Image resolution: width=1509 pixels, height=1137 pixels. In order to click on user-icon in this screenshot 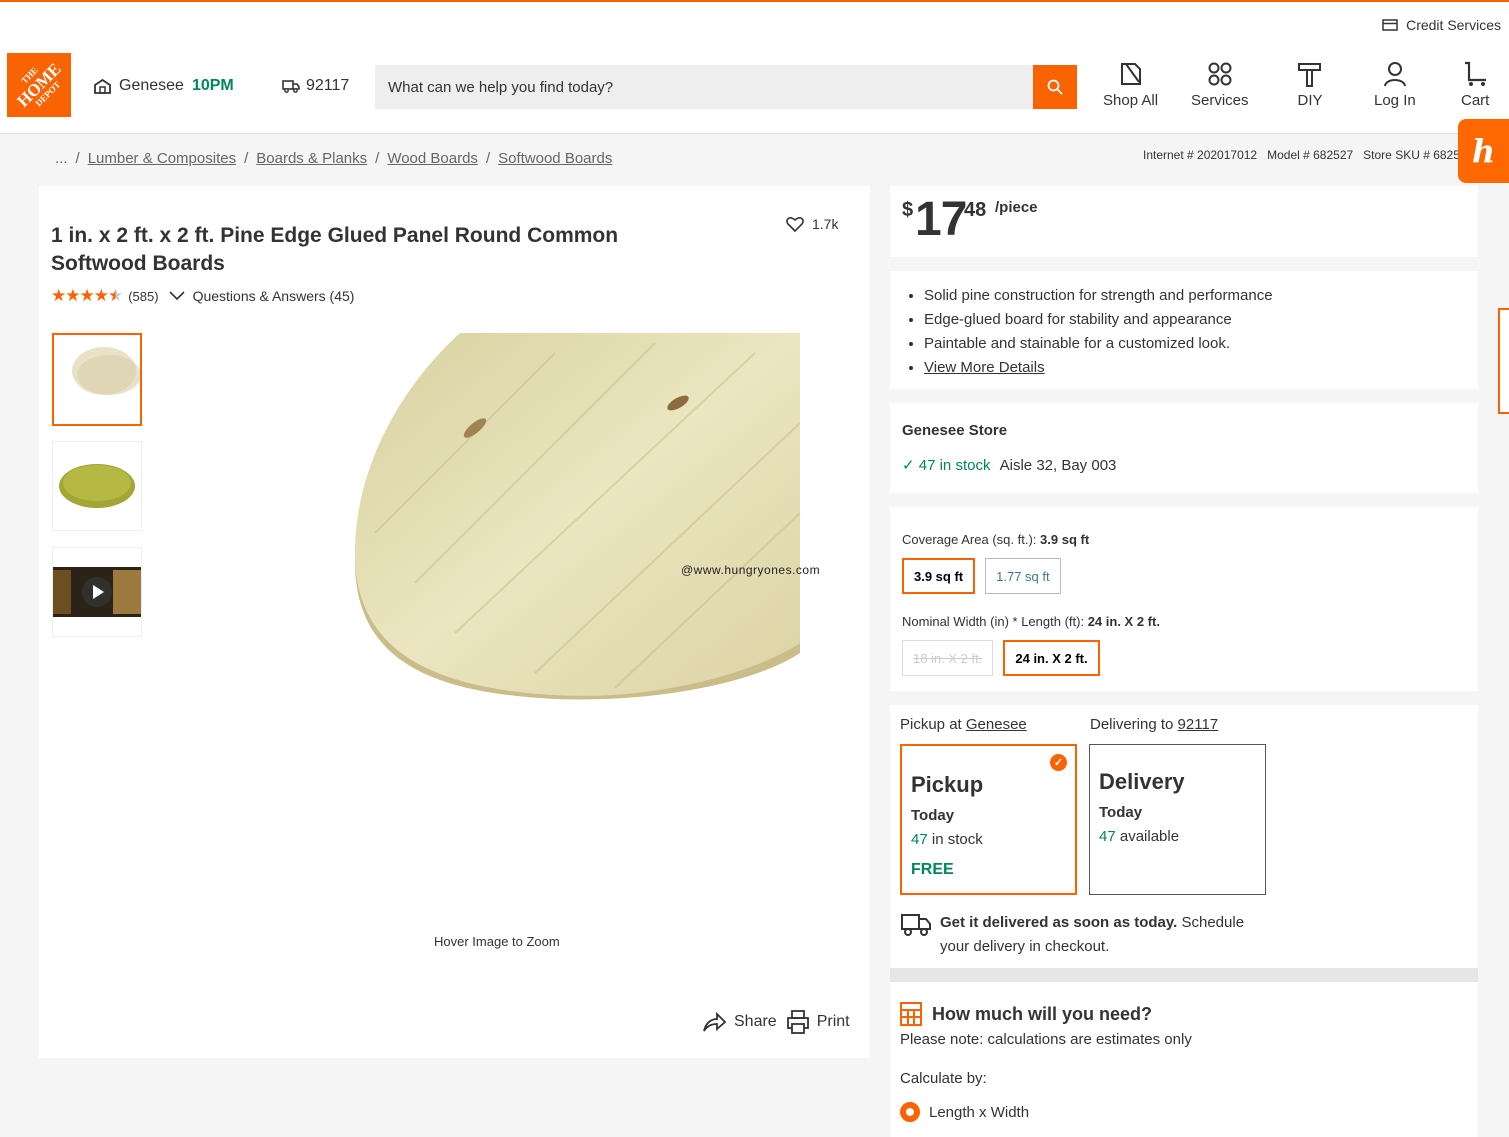, I will do `click(1394, 74)`.